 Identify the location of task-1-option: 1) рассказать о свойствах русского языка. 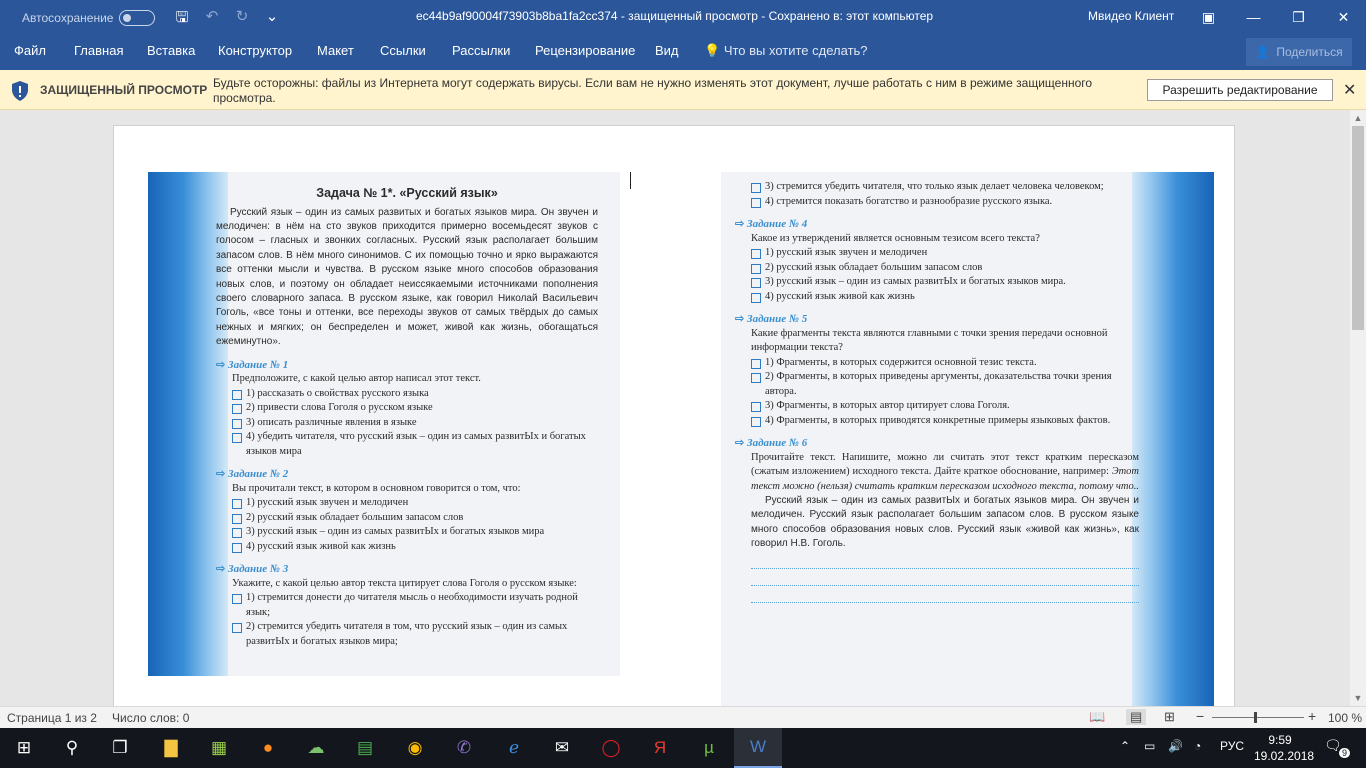
(415, 394).